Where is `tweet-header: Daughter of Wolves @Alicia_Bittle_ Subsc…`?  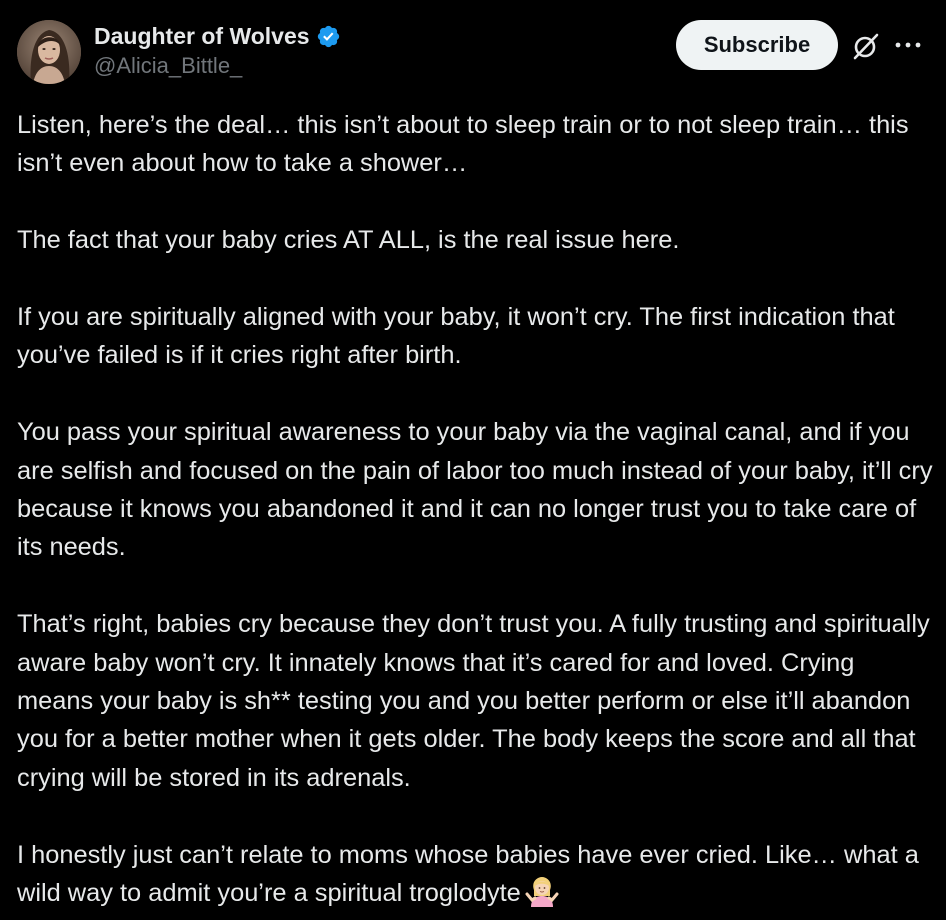 tweet-header: Daughter of Wolves @Alicia_Bittle_ Subsc… is located at coordinates (473, 50).